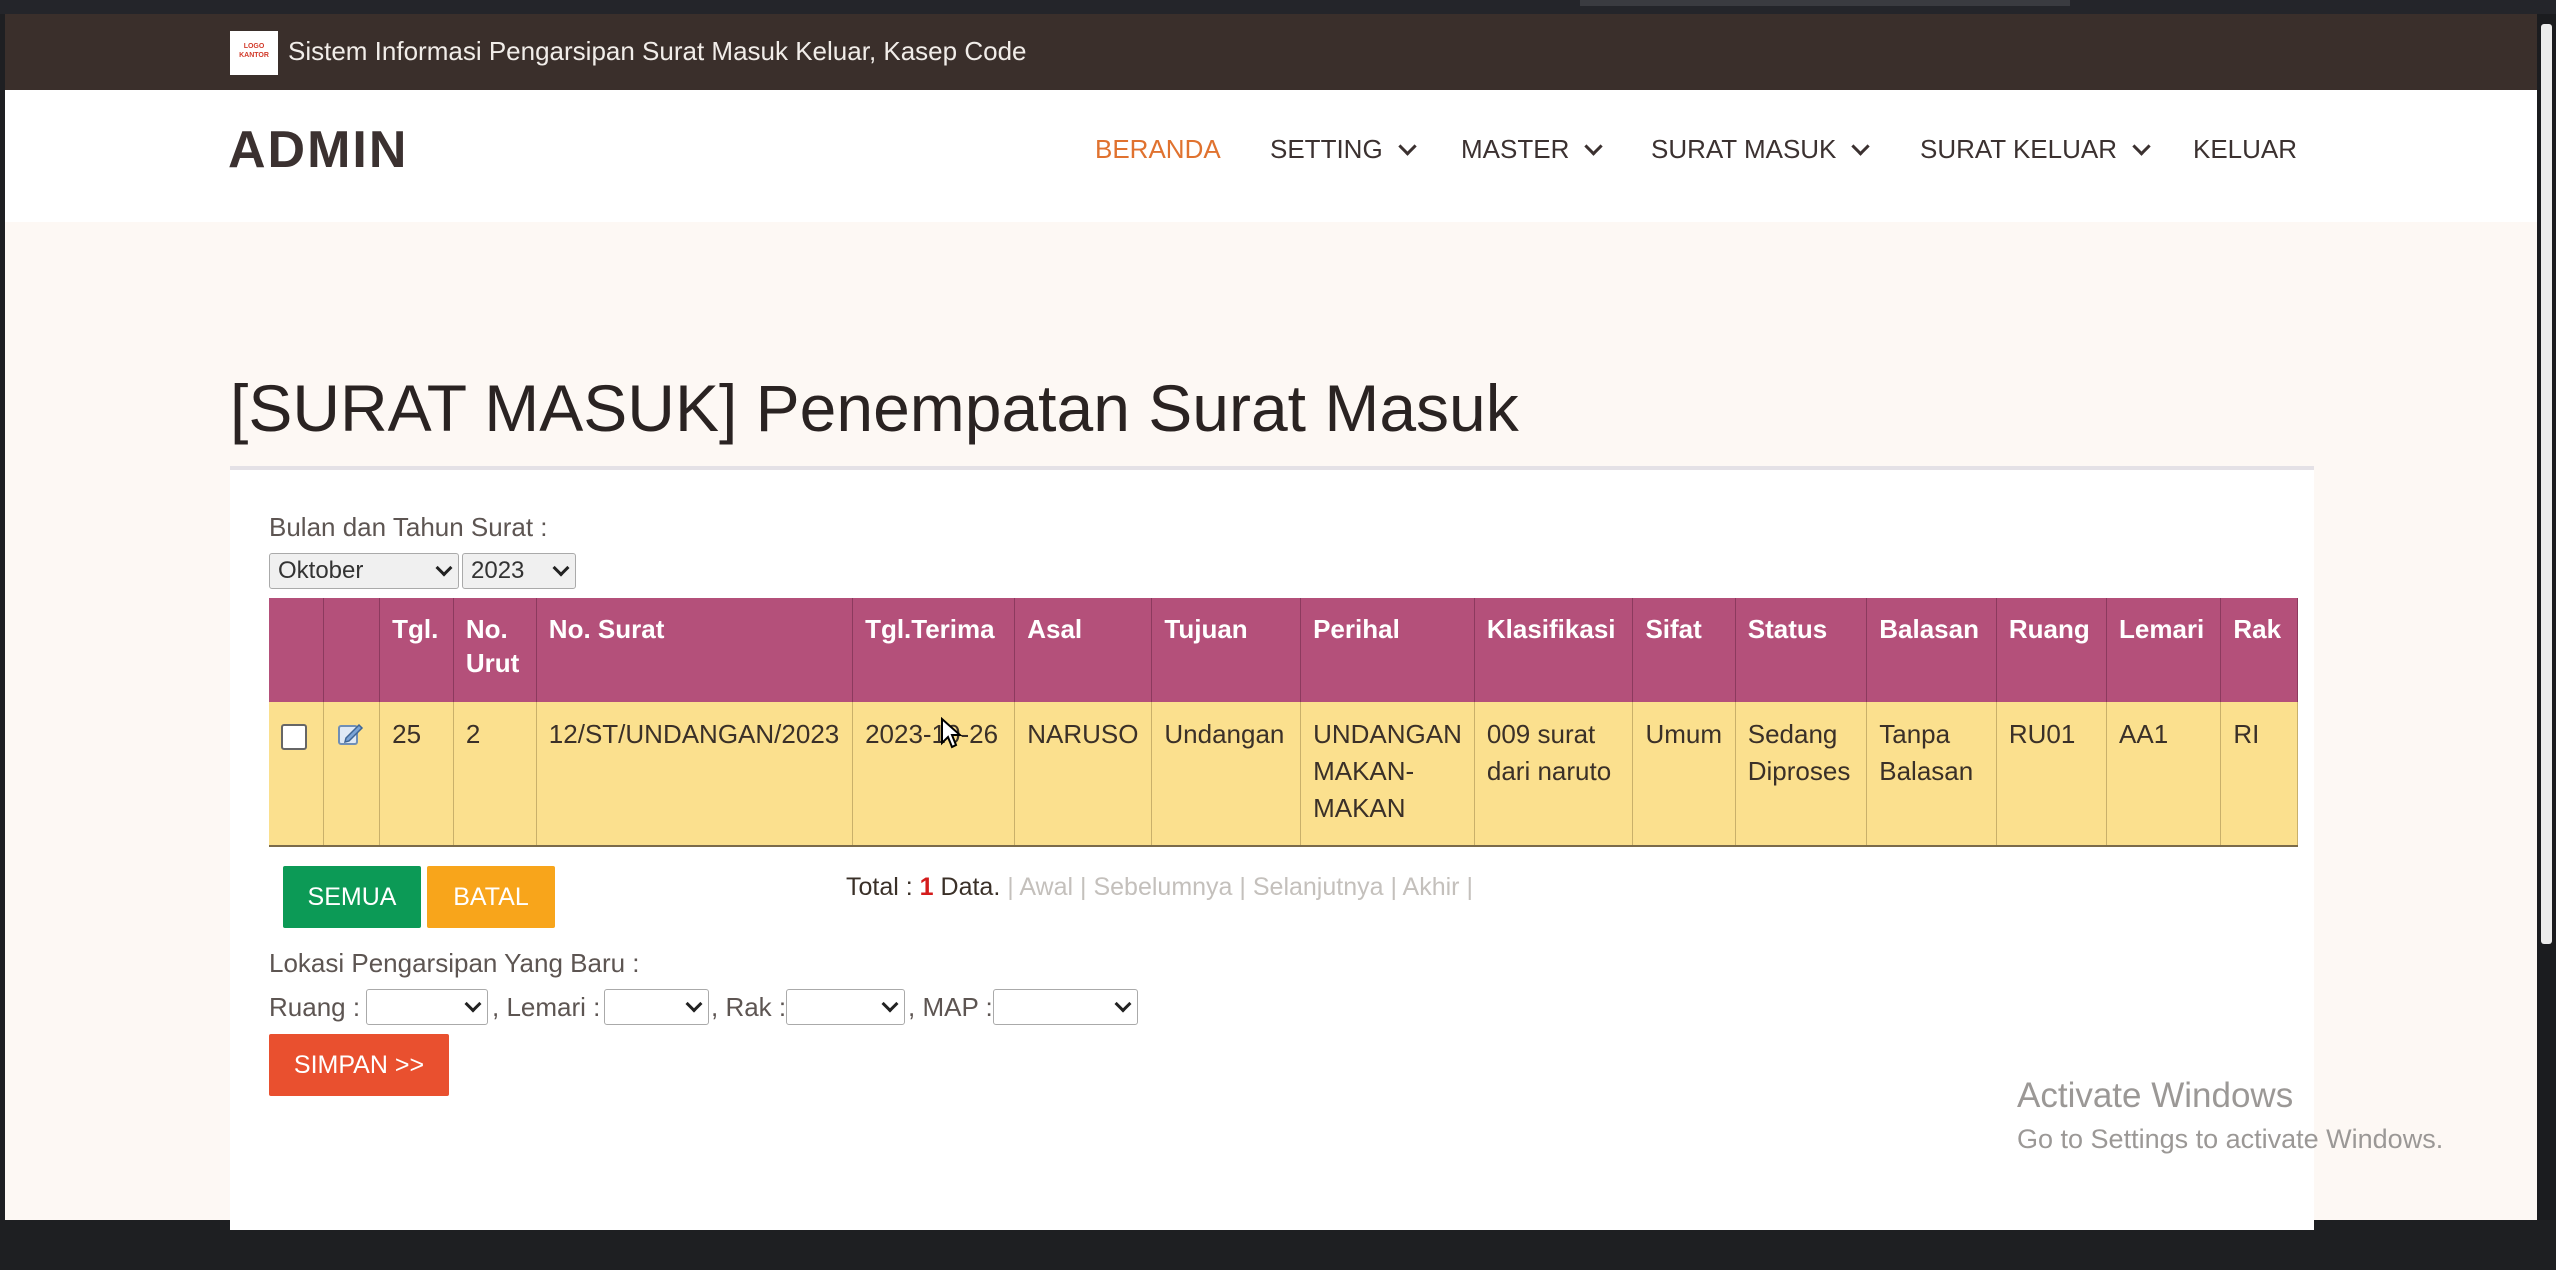  What do you see at coordinates (1931, 650) in the screenshot?
I see `col-header-balasan: Balasan` at bounding box center [1931, 650].